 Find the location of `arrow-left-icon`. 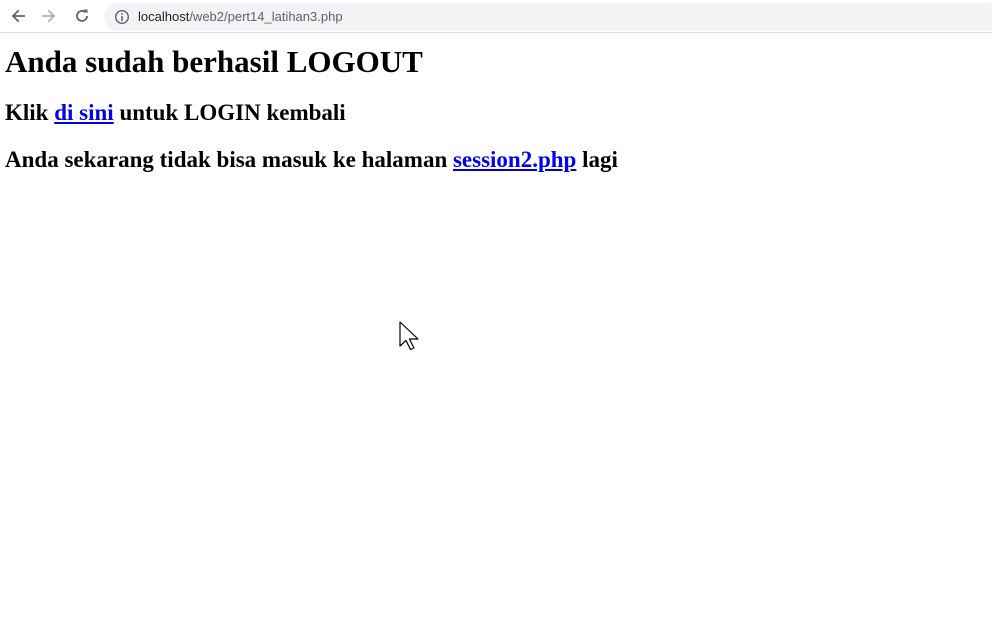

arrow-left-icon is located at coordinates (18, 16).